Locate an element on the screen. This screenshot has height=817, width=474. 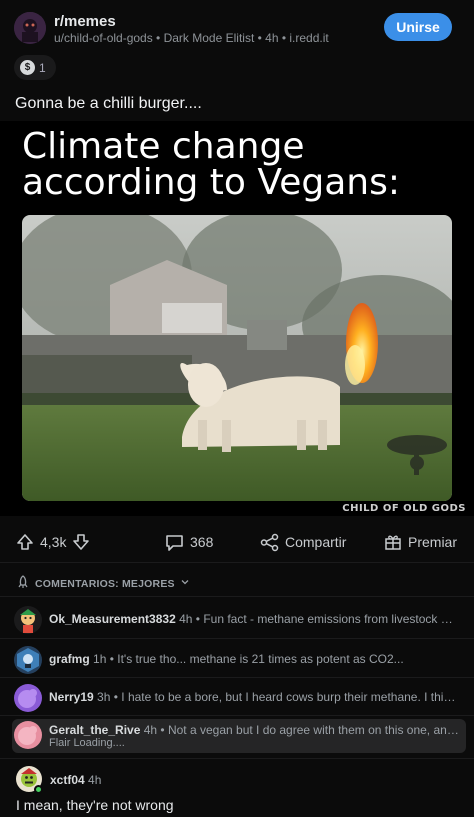
comments-button: 368 is located at coordinates (189, 542).